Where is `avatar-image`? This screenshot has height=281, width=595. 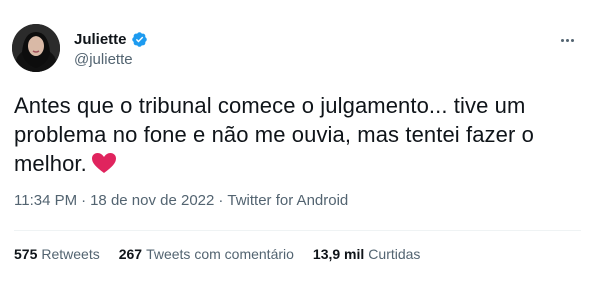 avatar-image is located at coordinates (36, 48).